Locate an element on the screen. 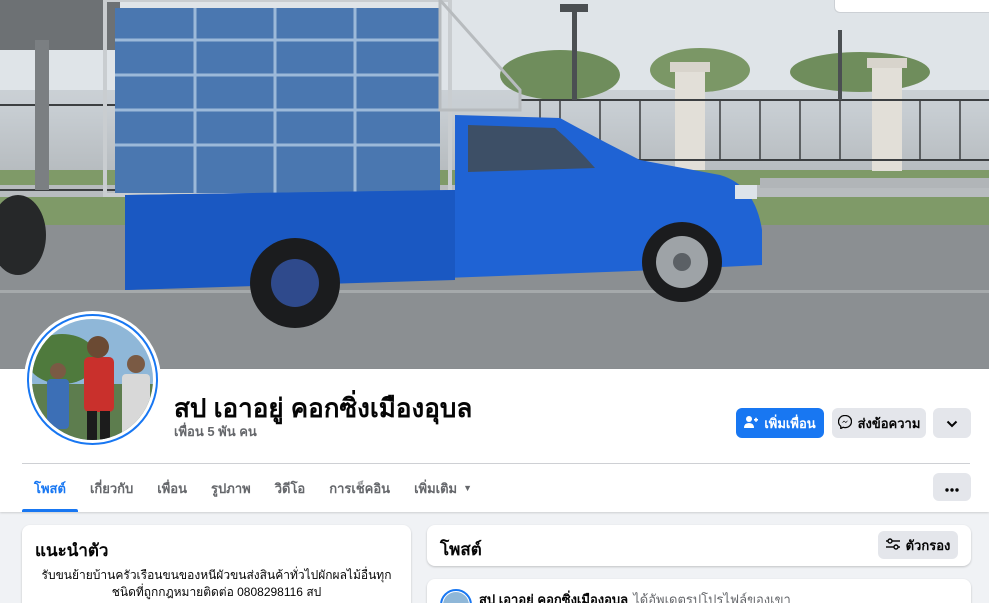  ellipsis-icon is located at coordinates (952, 487).